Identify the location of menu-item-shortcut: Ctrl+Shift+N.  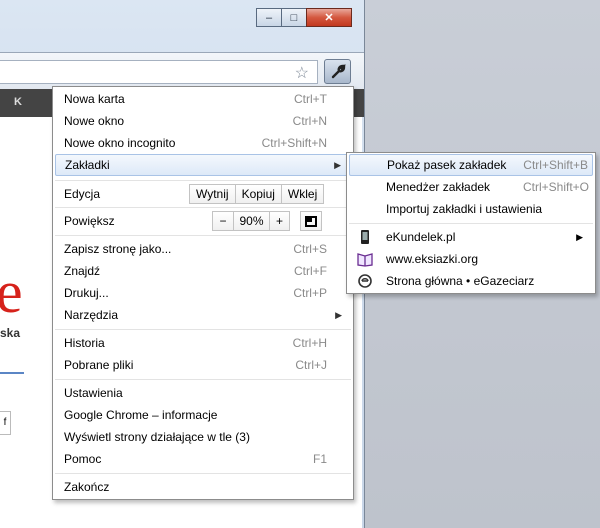
(294, 143).